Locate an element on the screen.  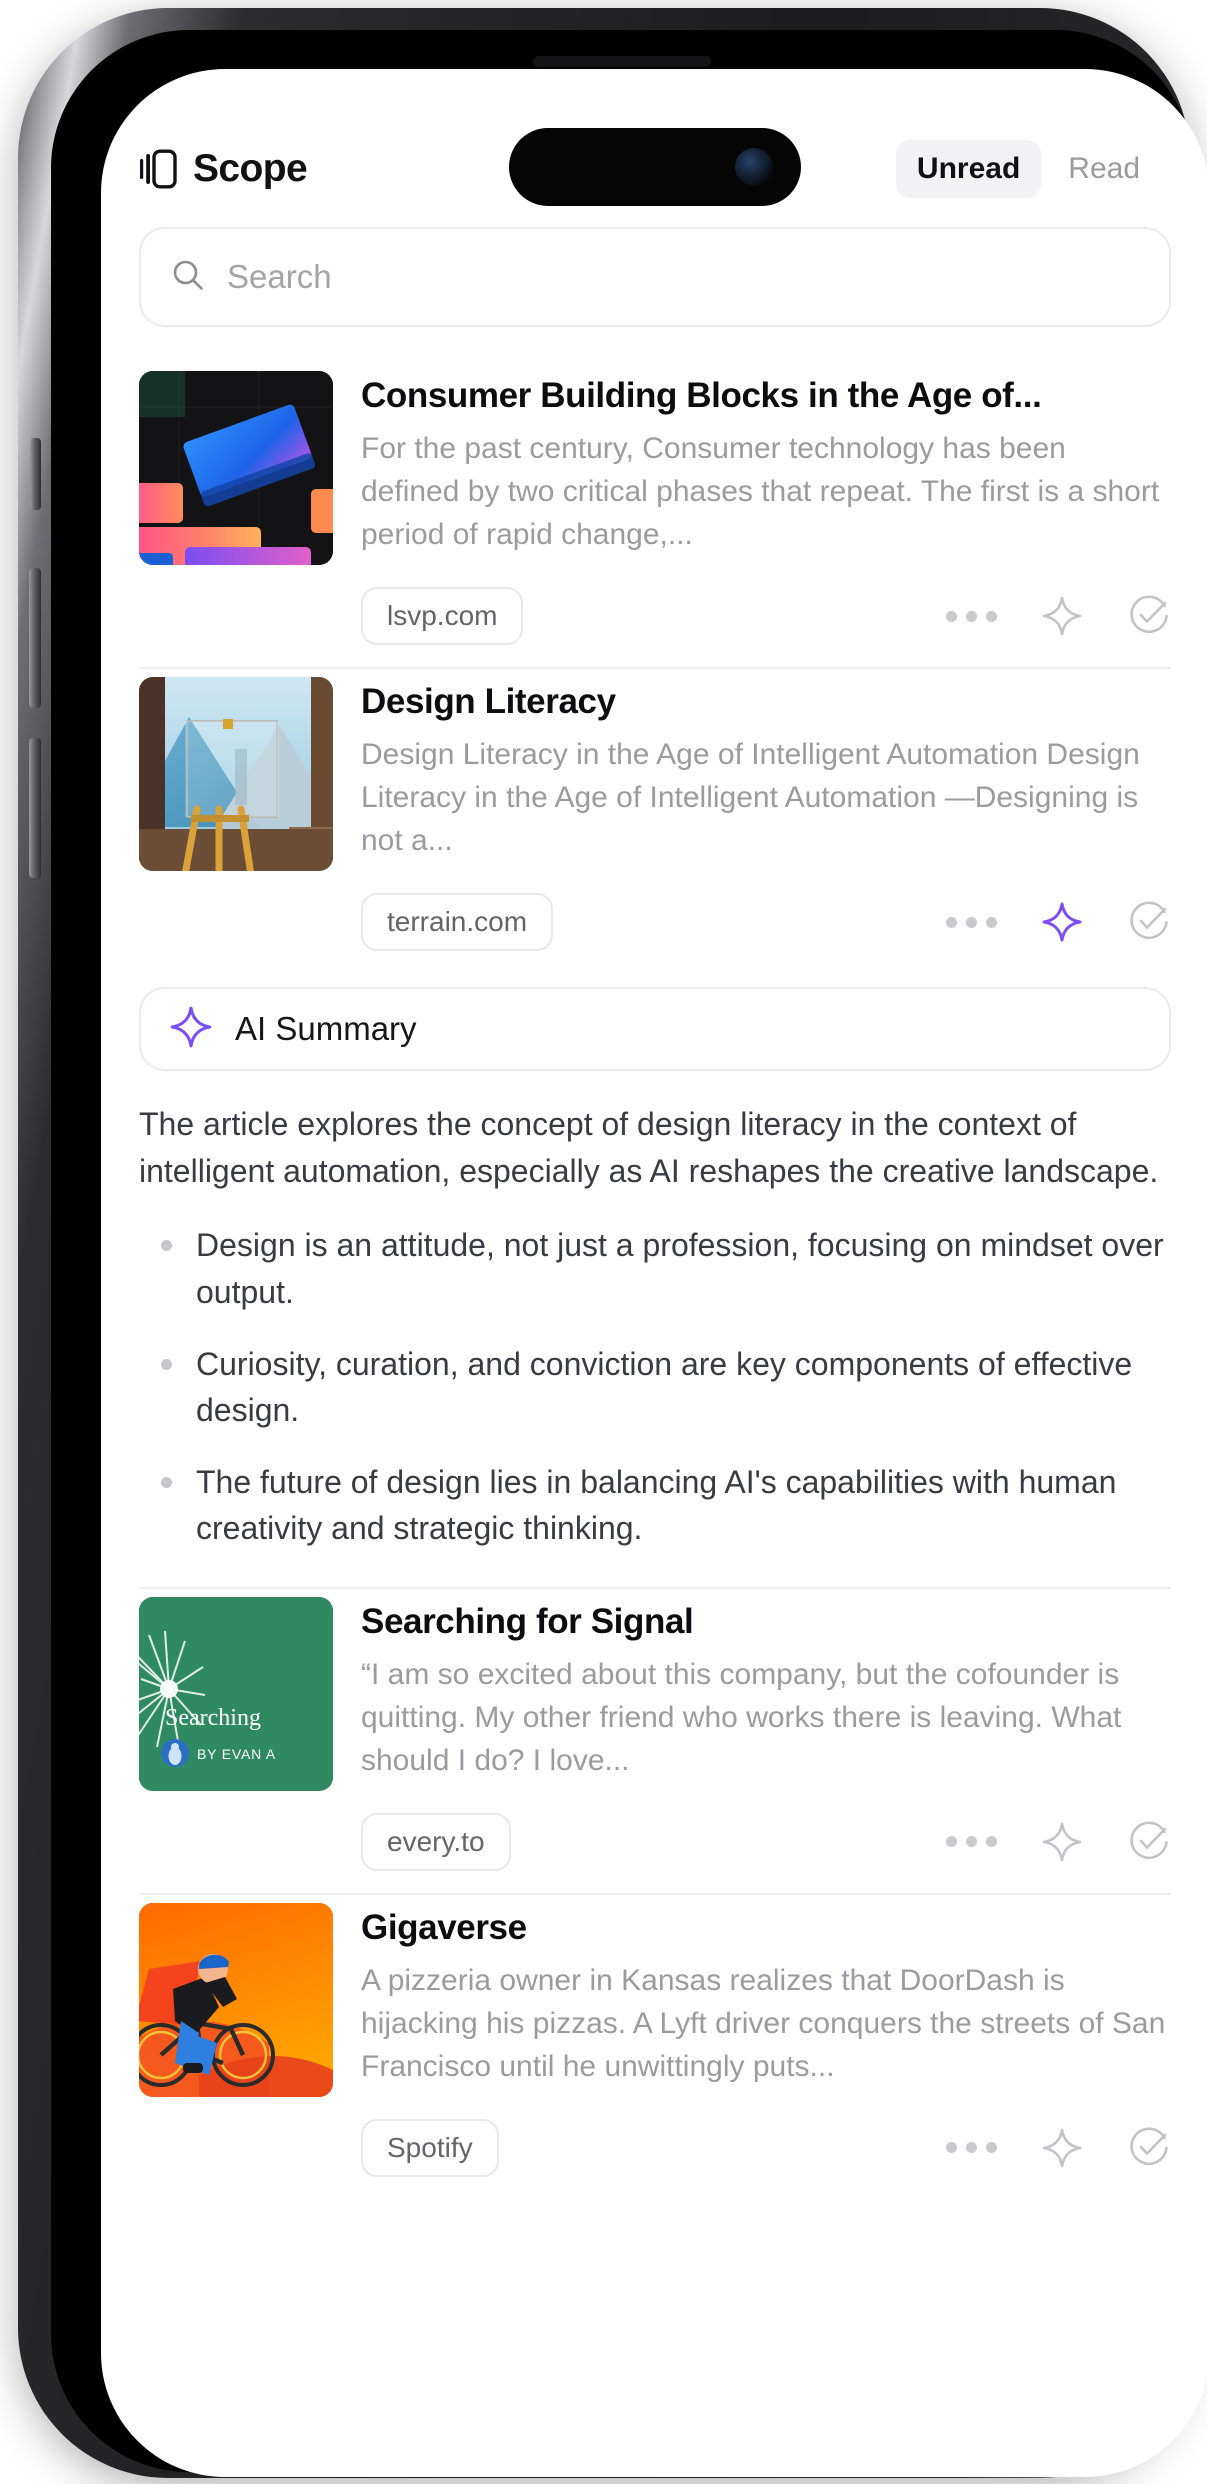
article-title: Gigaverse is located at coordinates (444, 1927).